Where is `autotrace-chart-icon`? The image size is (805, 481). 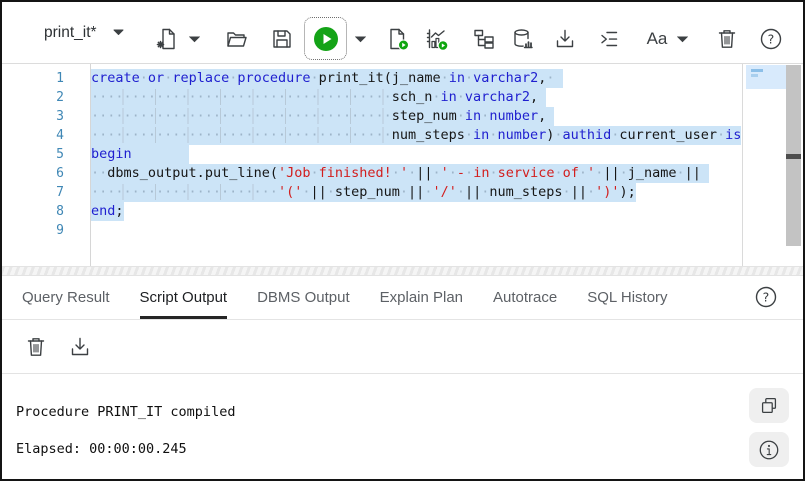 autotrace-chart-icon is located at coordinates (437, 40).